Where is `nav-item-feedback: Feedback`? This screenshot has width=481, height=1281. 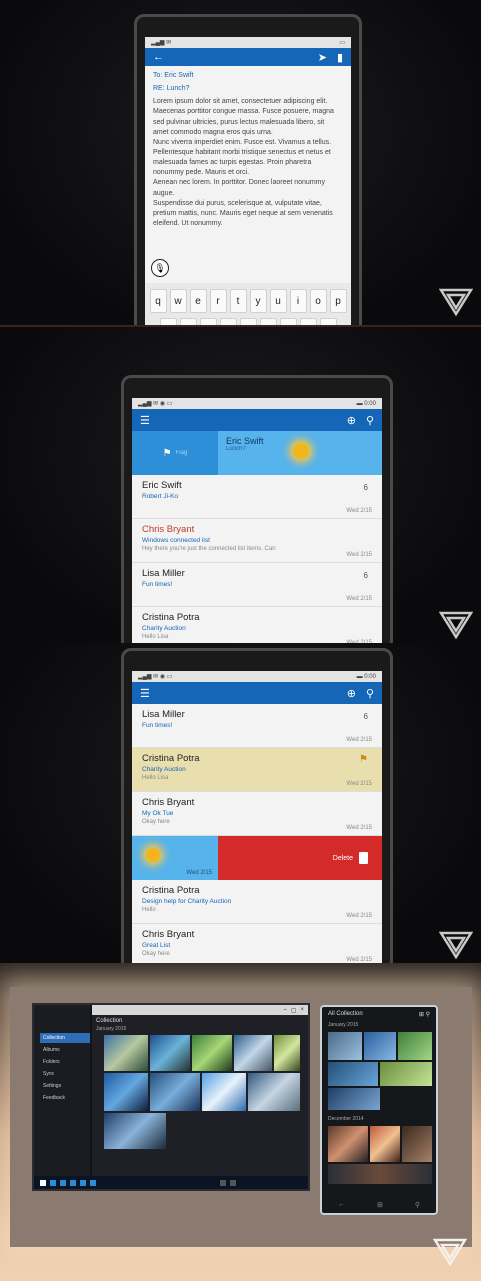 nav-item-feedback: Feedback is located at coordinates (65, 1098).